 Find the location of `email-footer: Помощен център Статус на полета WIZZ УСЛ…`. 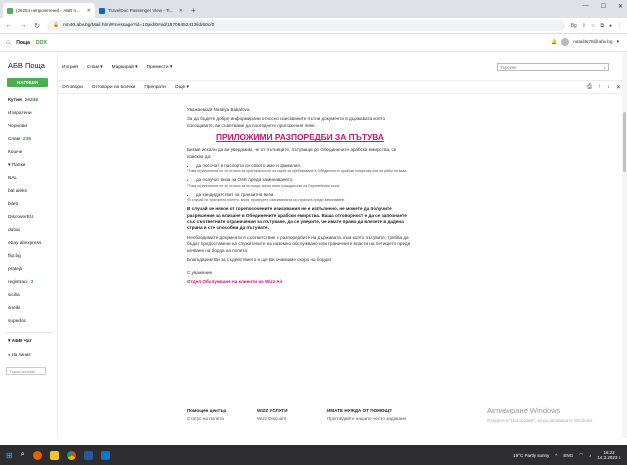

email-footer: Помощен център Статус на полета WIZZ УСЛ… is located at coordinates (300, 414).